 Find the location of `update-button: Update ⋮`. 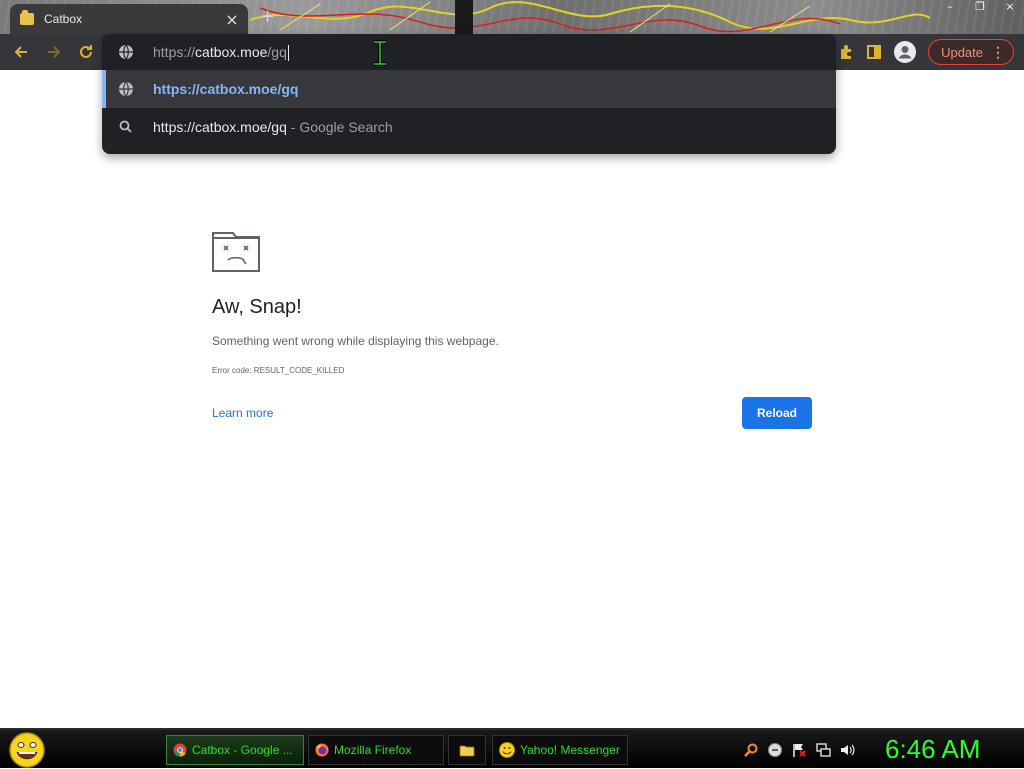

update-button: Update ⋮ is located at coordinates (971, 52).